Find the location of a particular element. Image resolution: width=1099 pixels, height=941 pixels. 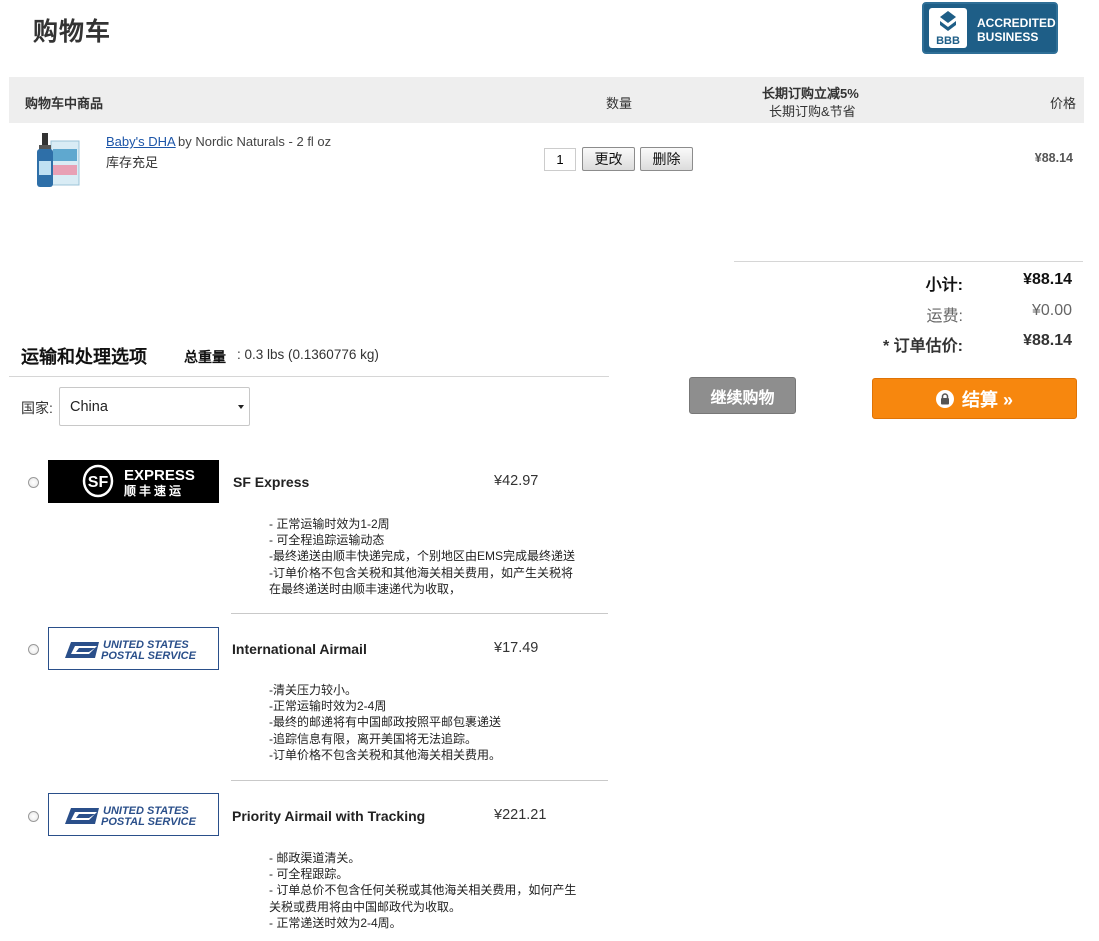

update-quantity-button: 更改 is located at coordinates (608, 159).